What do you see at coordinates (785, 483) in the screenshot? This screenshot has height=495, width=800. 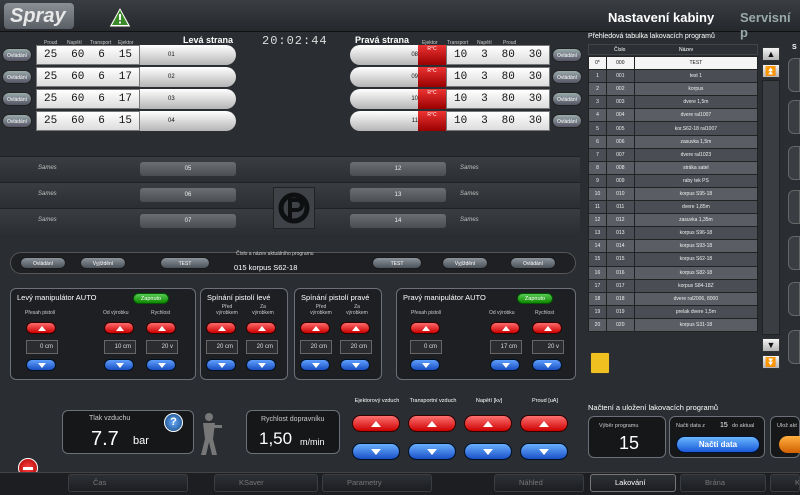 I see `tab-kalibrace: Kalibrace` at bounding box center [785, 483].